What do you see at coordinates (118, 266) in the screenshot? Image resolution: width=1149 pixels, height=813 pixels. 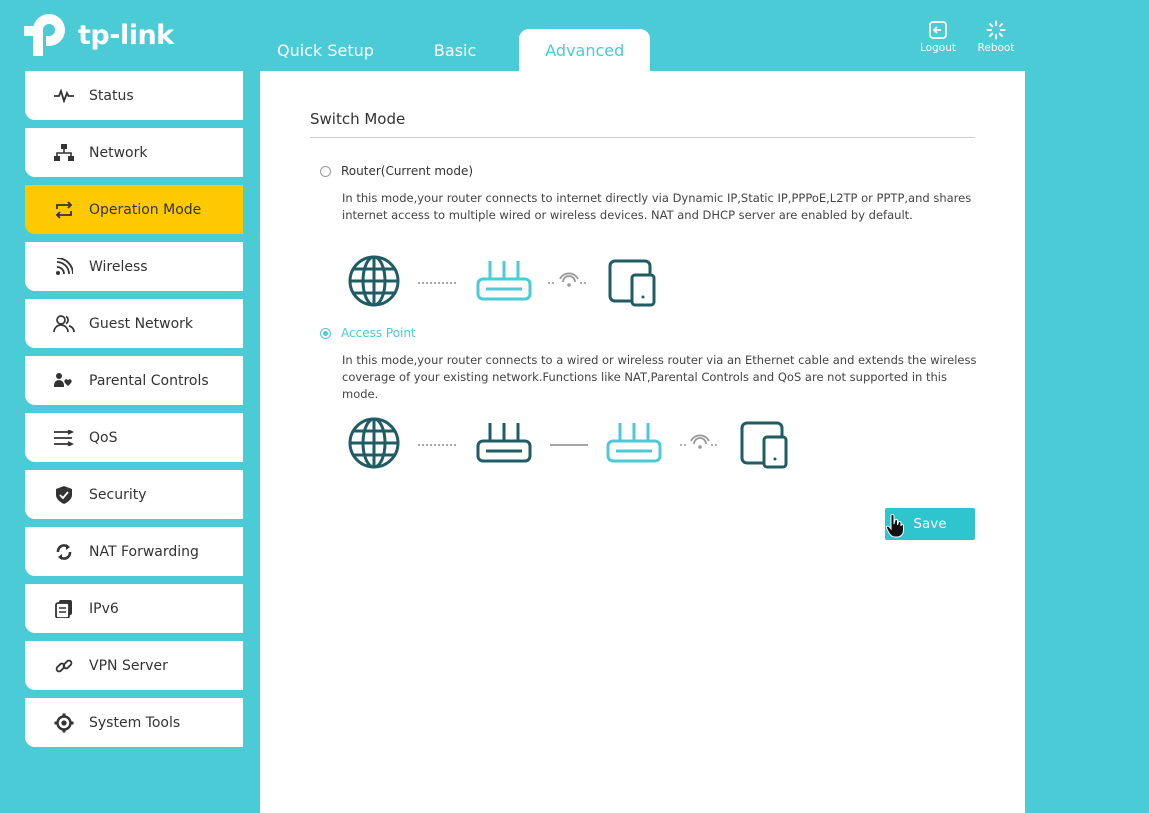 I see `sidebar-item-label: Wireless` at bounding box center [118, 266].